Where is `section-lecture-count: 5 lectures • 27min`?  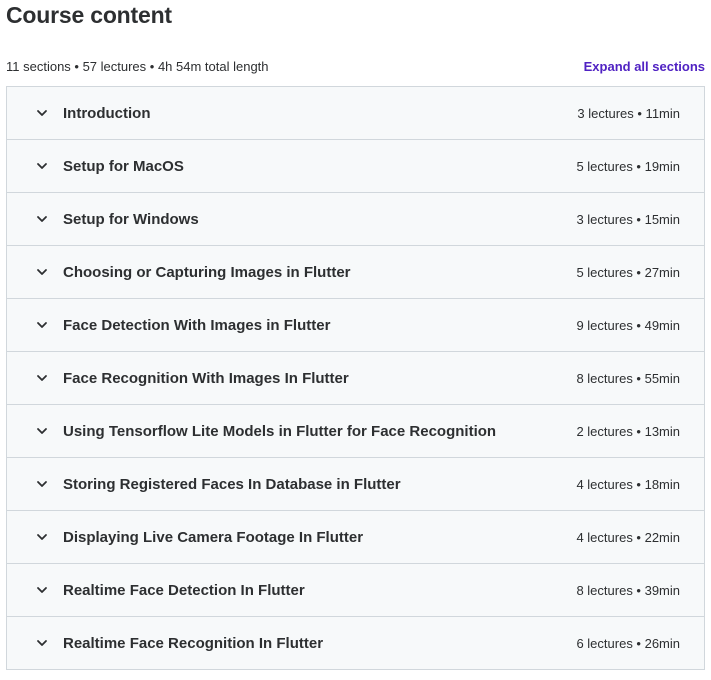 section-lecture-count: 5 lectures • 27min is located at coordinates (628, 272).